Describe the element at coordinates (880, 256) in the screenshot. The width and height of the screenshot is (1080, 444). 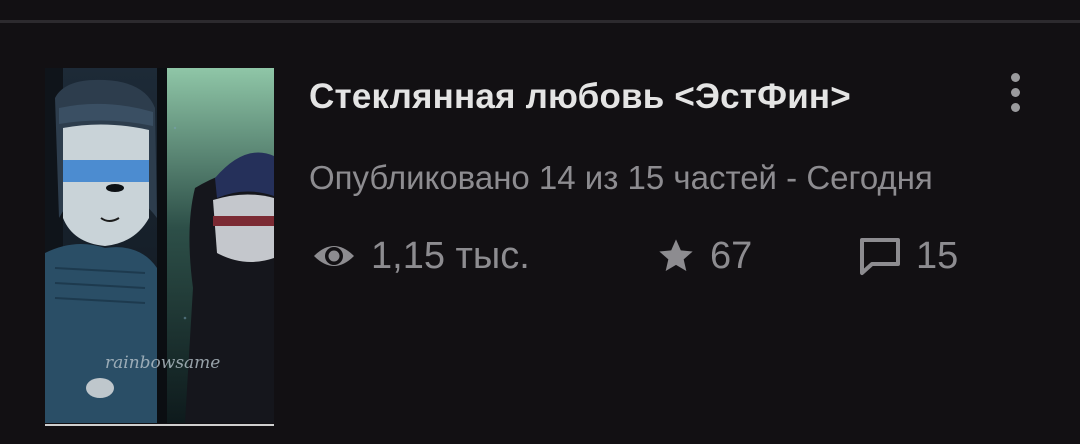
I see `comment-icon` at that location.